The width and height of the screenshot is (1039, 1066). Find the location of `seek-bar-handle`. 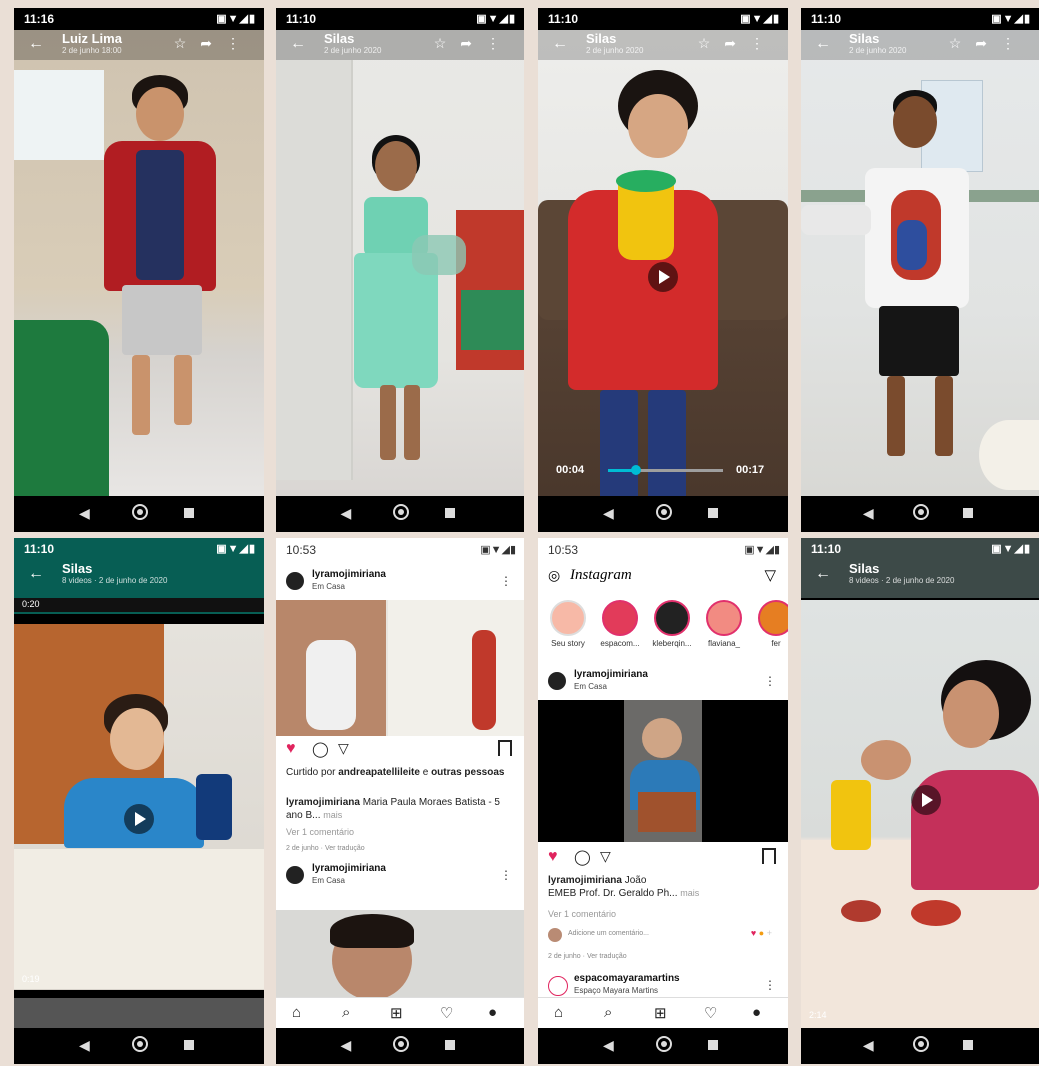

seek-bar-handle is located at coordinates (635, 470).